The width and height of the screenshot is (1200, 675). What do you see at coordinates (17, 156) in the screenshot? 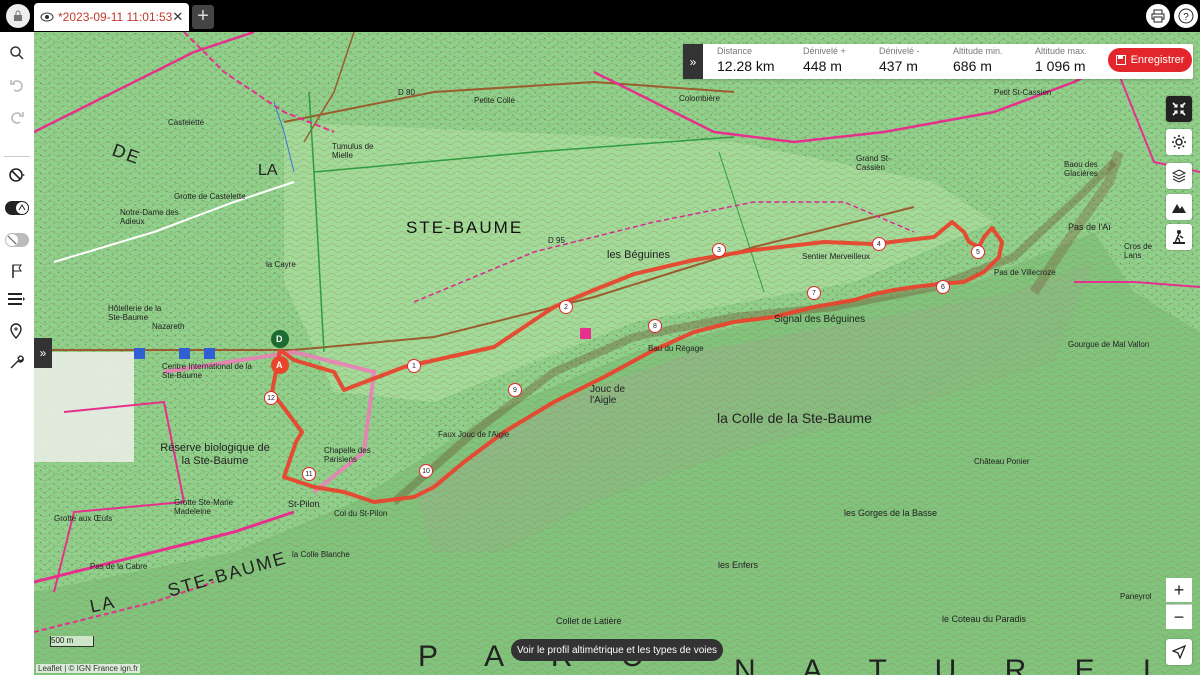
I see `divider` at bounding box center [17, 156].